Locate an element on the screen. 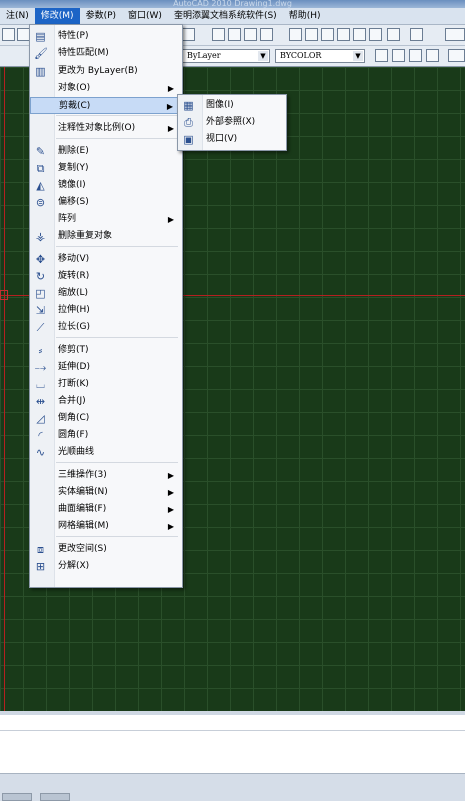  modify-menu-item: ⧉ 复制(Y) is located at coordinates (105, 168).